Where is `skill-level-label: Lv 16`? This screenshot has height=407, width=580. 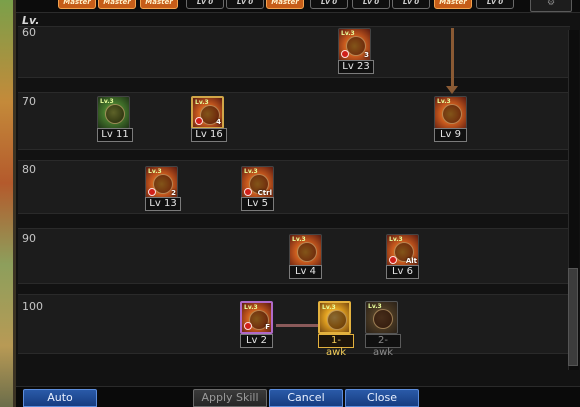
skill-level-label: Lv 16 is located at coordinates (209, 135).